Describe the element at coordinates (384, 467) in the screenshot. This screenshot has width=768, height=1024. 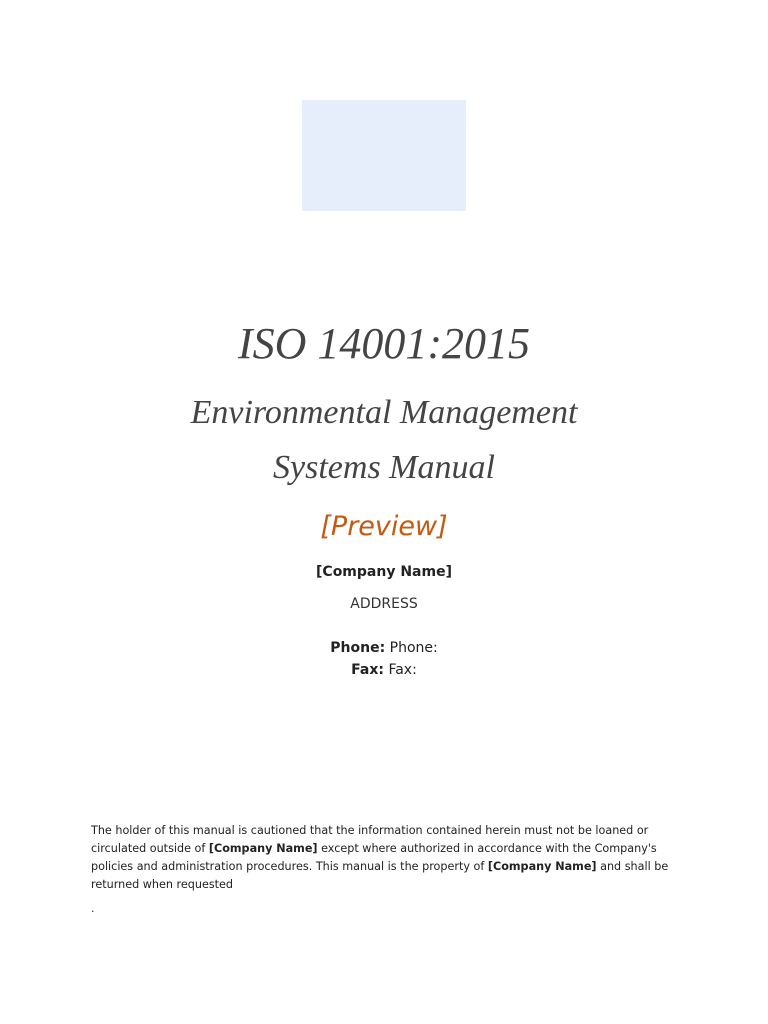
I see `document-title-line2: Systems Manual` at that location.